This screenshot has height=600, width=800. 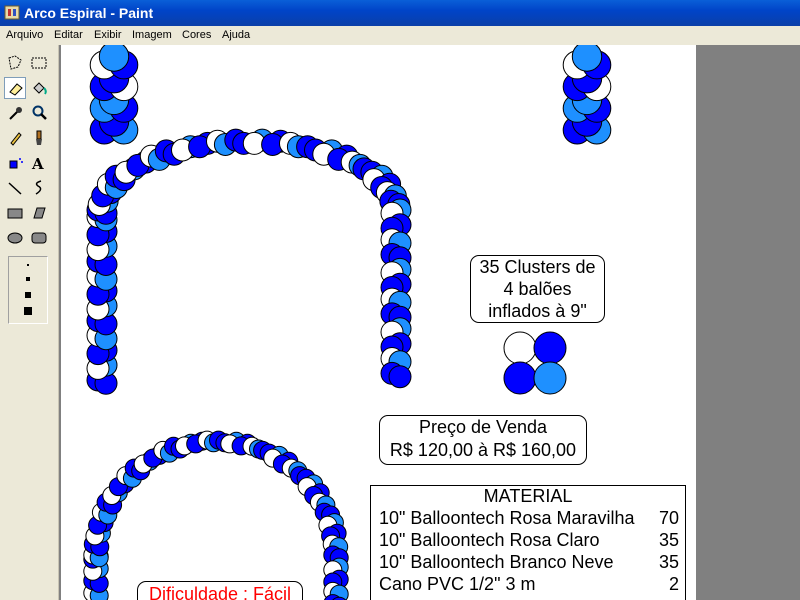 I want to click on material-item-qty: 2, so click(x=673, y=584).